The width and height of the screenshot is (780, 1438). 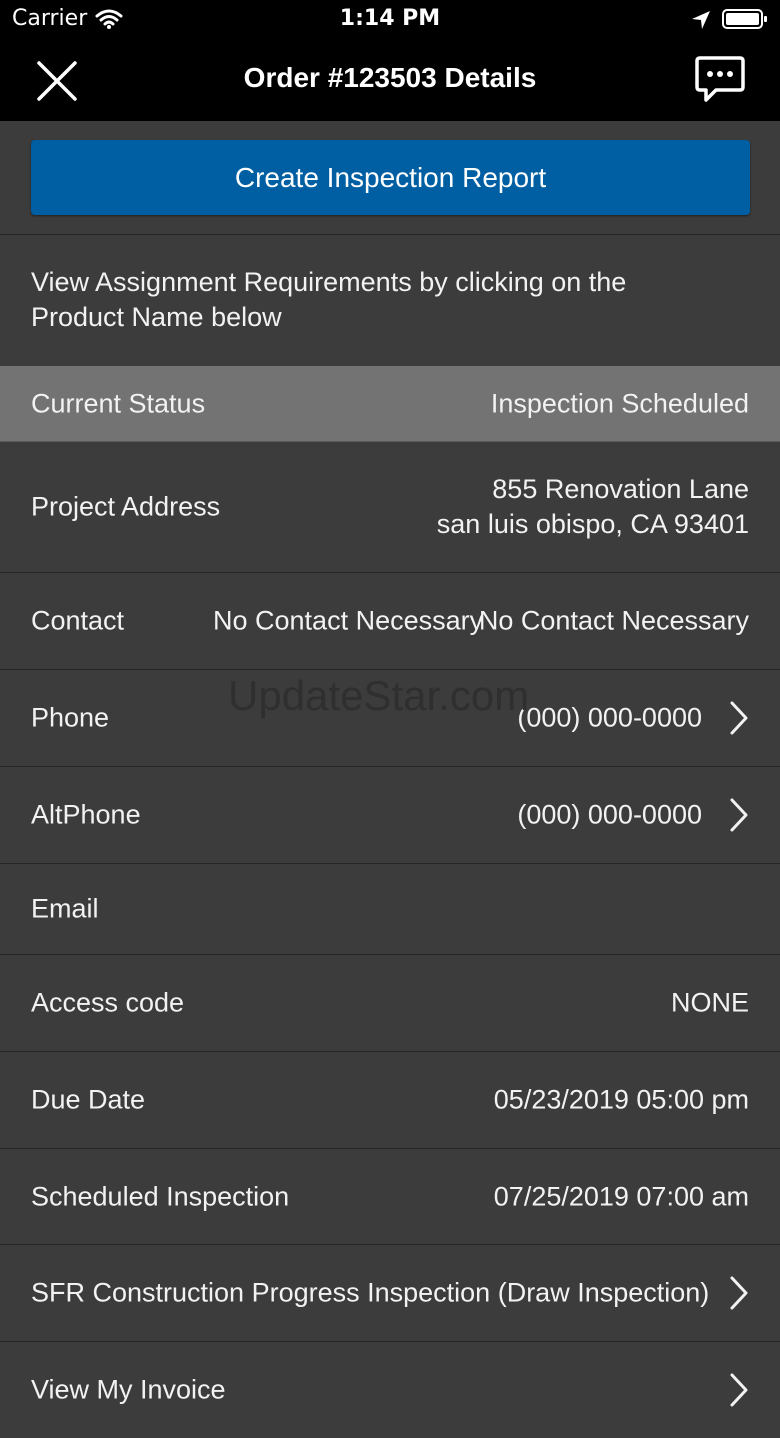 What do you see at coordinates (390, 718) in the screenshot?
I see `phone-row: Phone (000) 000-0000` at bounding box center [390, 718].